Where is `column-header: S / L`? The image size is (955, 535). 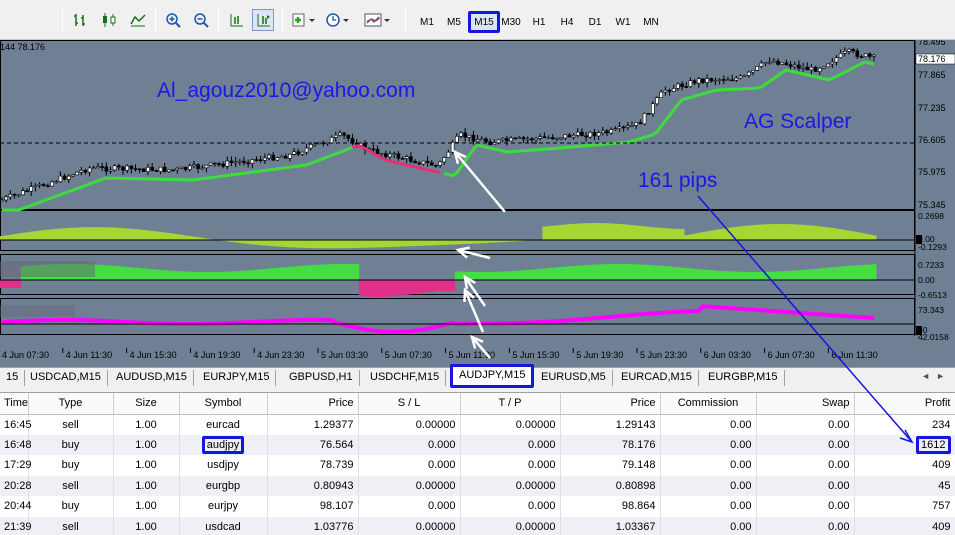
column-header: S / L is located at coordinates (409, 404).